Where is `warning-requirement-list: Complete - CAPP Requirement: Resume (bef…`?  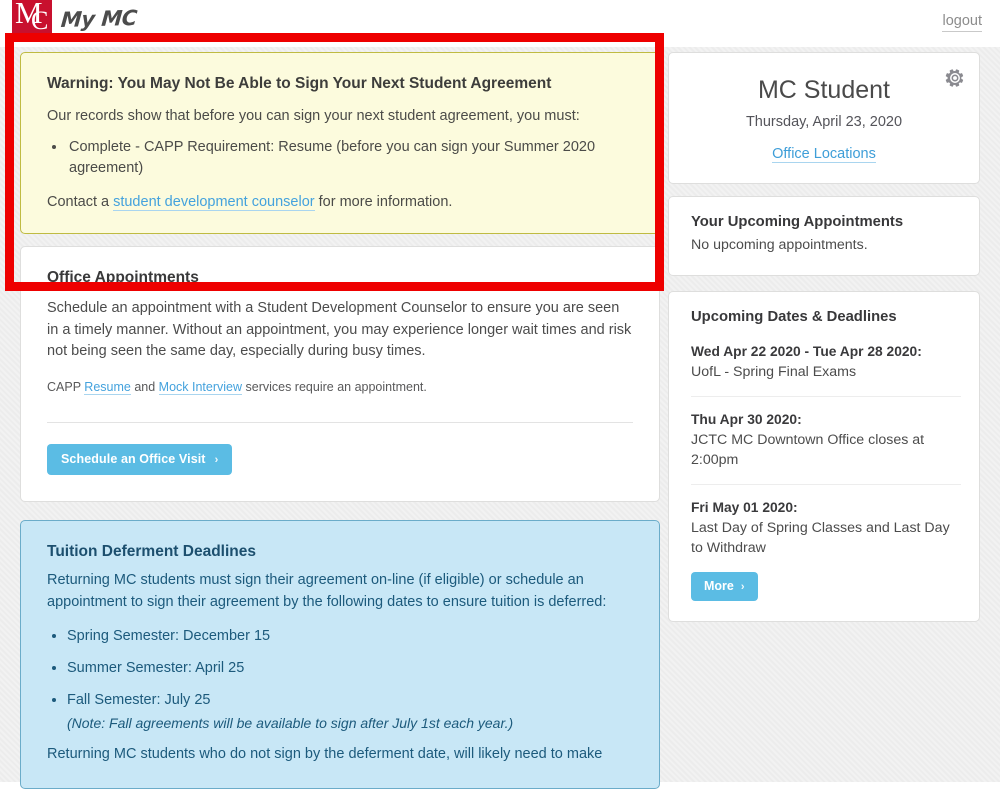
warning-requirement-list: Complete - CAPP Requirement: Resume (bef… is located at coordinates (340, 158).